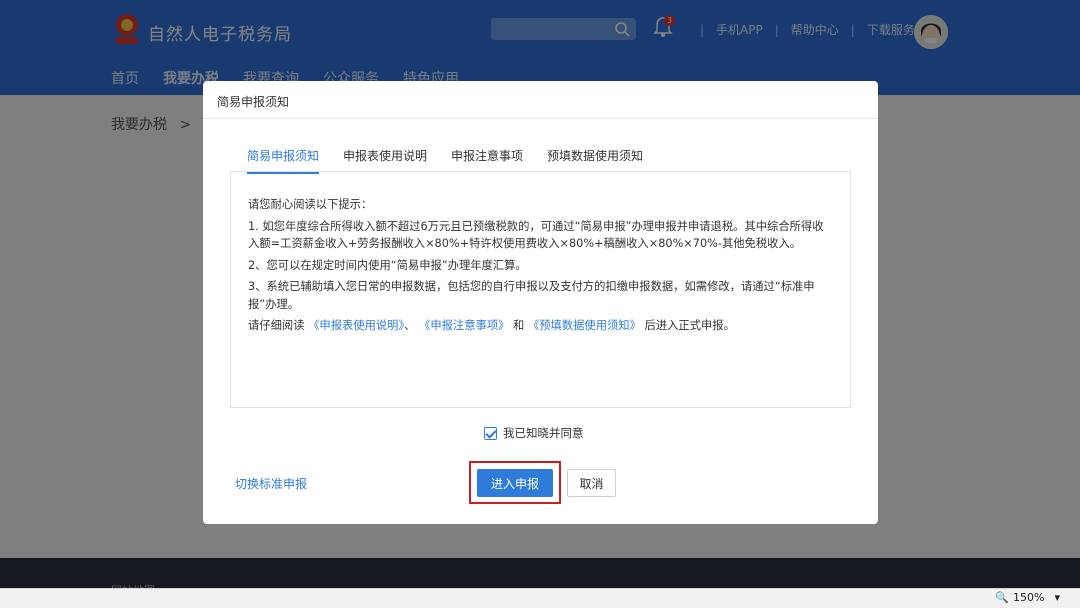 Image resolution: width=1080 pixels, height=608 pixels. I want to click on dialog-title: 简易申报须知, so click(253, 102).